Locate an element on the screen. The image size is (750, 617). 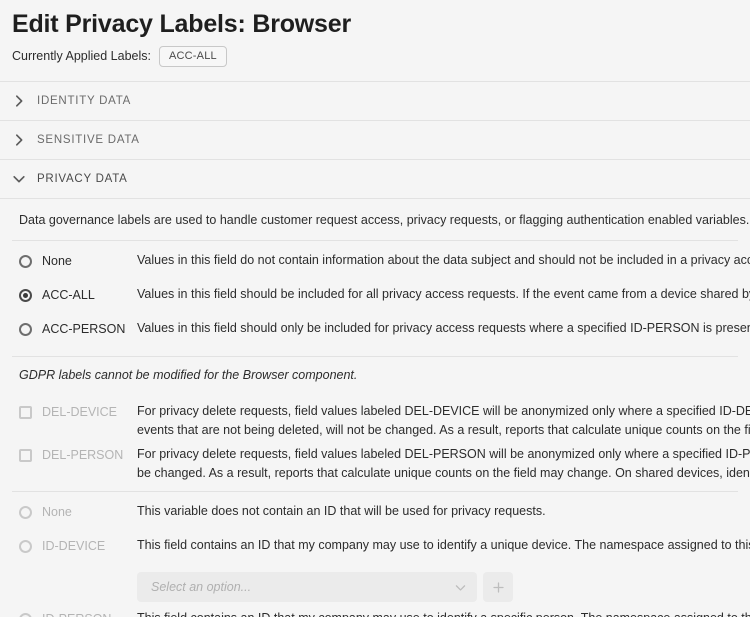
accordion-header-identity-data: IDENTITY DATA is located at coordinates (375, 101).